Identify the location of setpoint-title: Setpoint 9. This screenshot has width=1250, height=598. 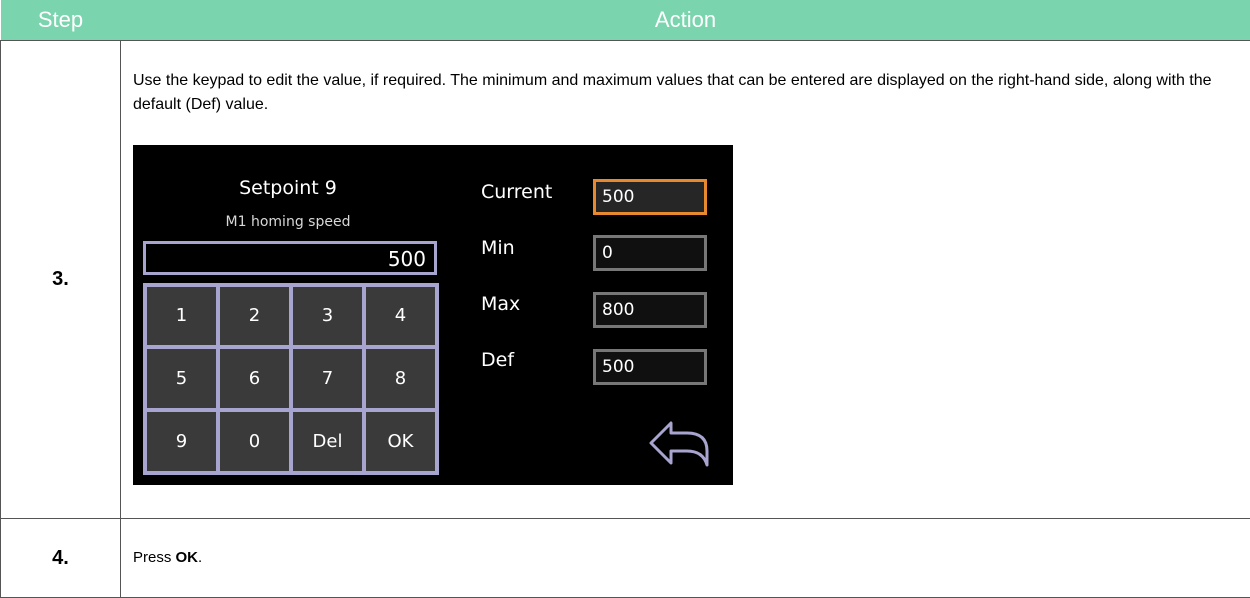
(288, 188).